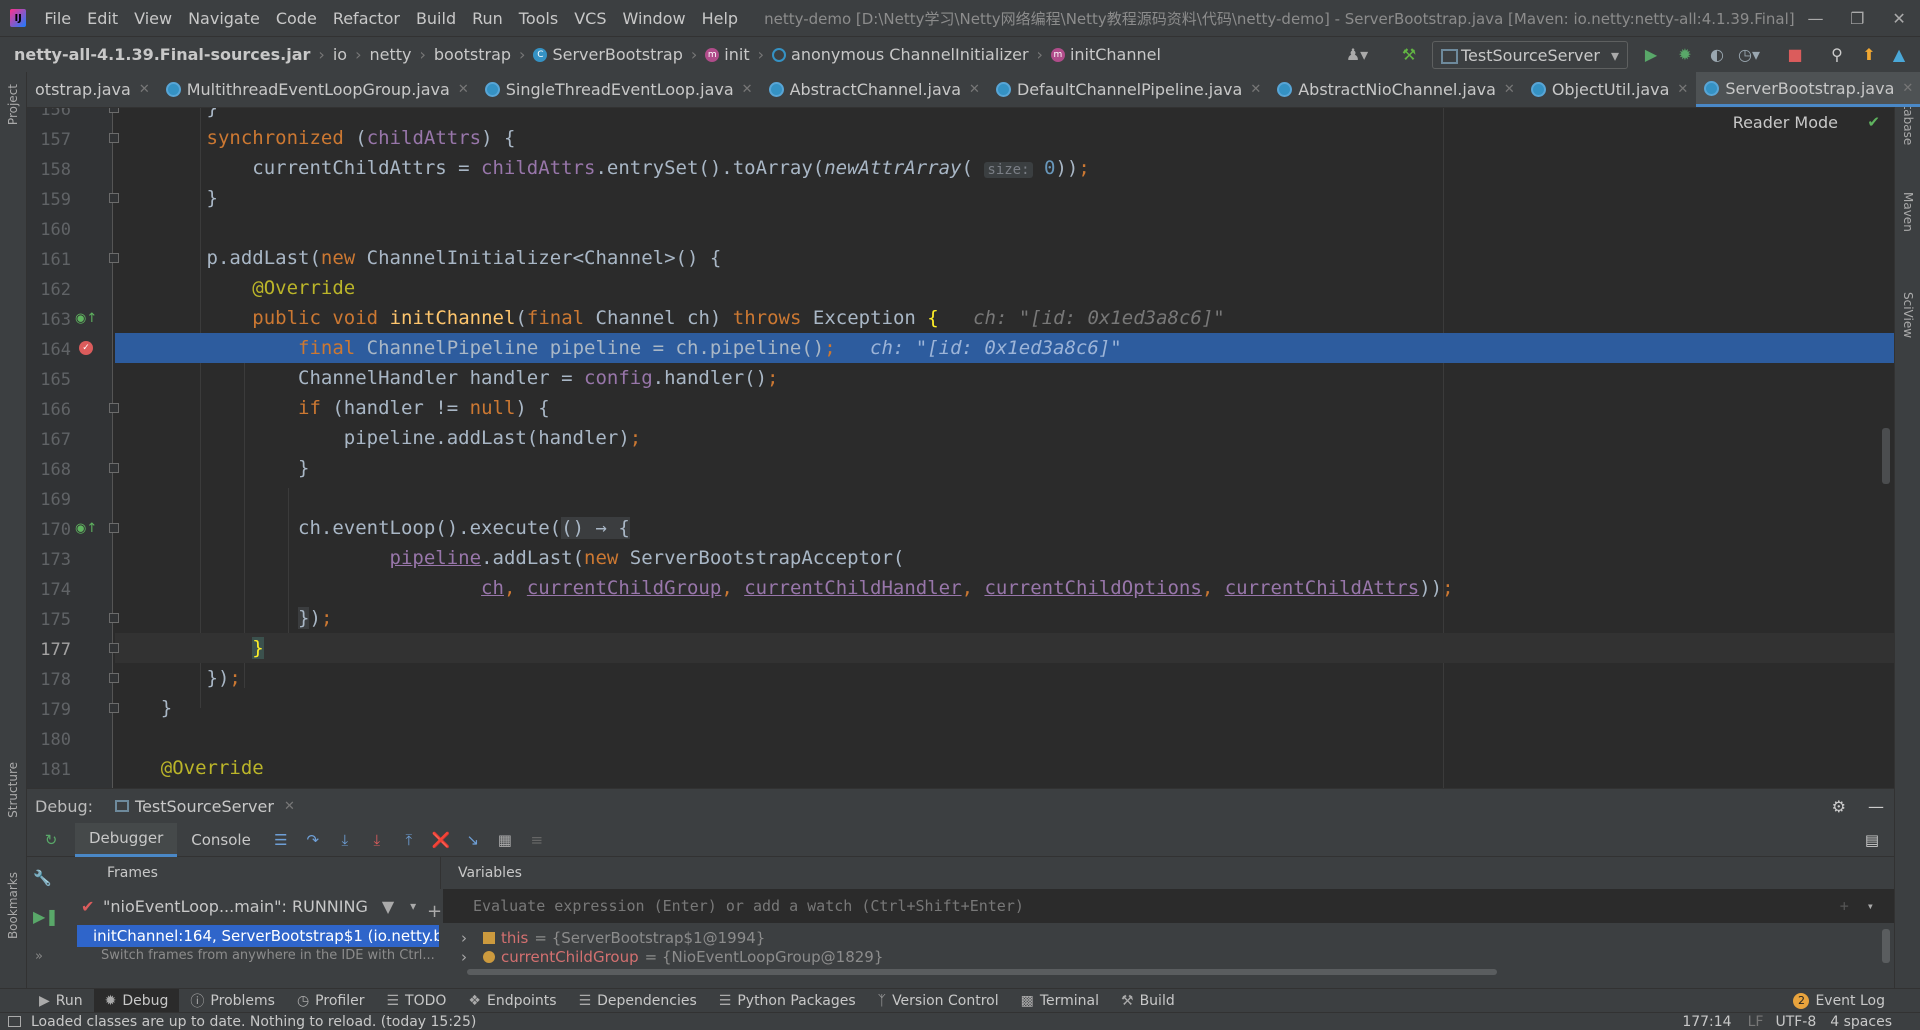  Describe the element at coordinates (638, 1001) in the screenshot. I see `tool-dependencies: ☰ Dependencies` at that location.